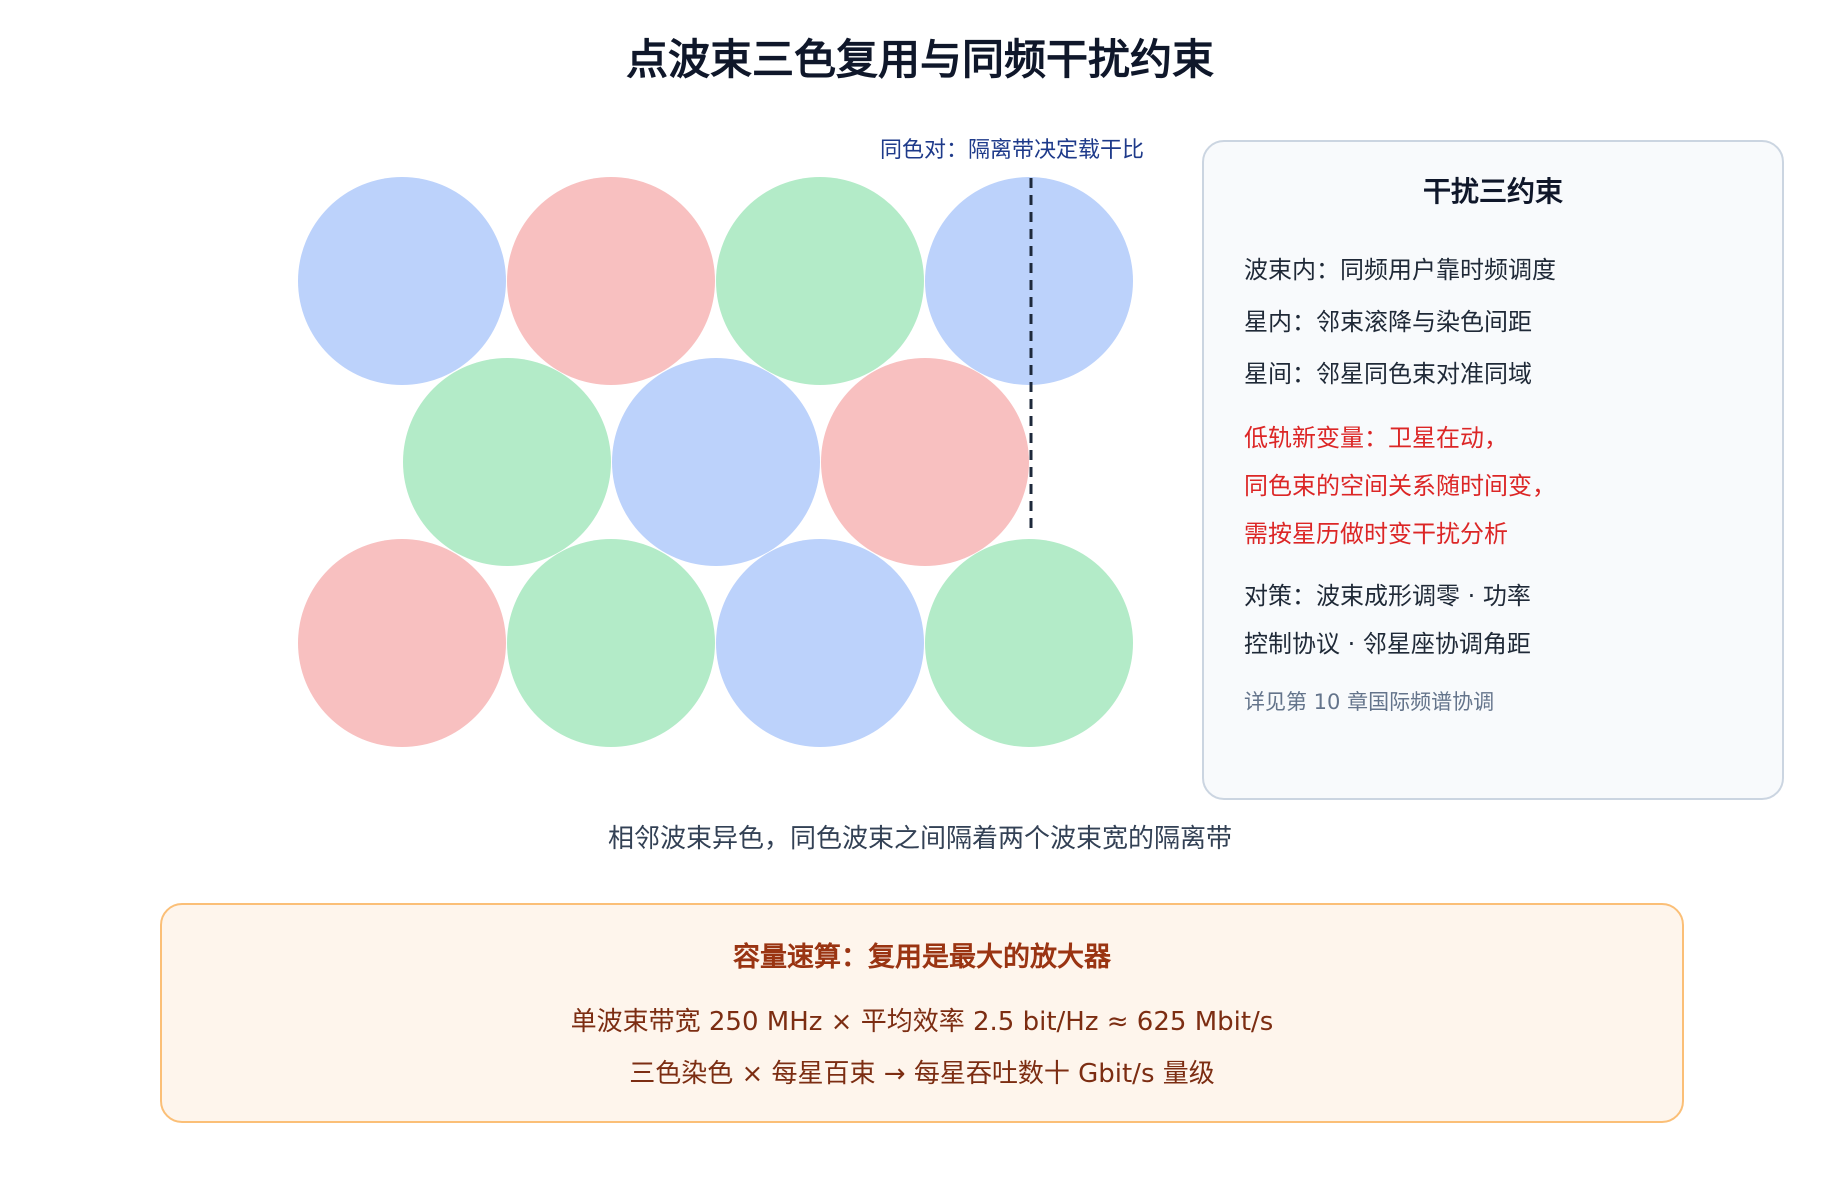  What do you see at coordinates (1387, 596) in the screenshot?
I see `countermeasure-line-1: 对策：波束成形调零 · 功率` at bounding box center [1387, 596].